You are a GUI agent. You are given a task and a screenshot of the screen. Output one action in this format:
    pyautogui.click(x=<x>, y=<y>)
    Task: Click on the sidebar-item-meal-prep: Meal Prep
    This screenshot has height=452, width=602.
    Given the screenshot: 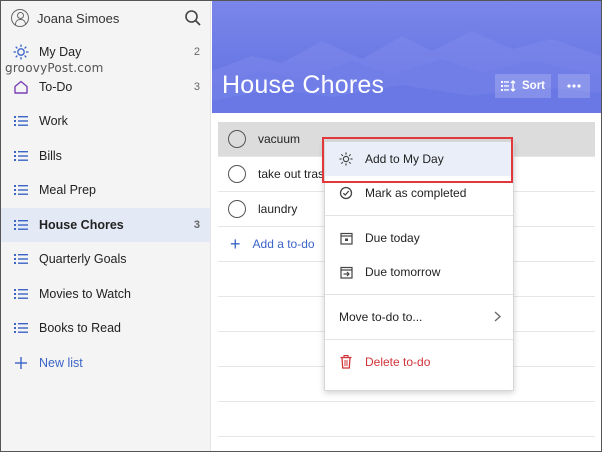 What is the action you would take?
    pyautogui.click(x=105, y=190)
    